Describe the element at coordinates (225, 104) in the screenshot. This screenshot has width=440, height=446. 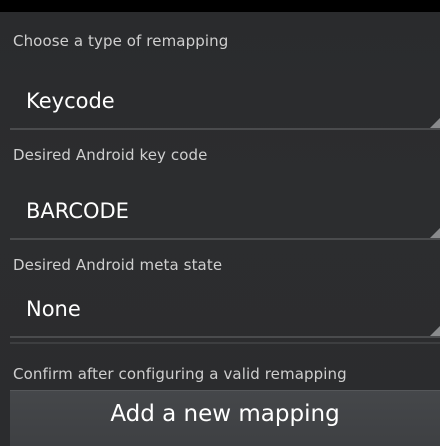
I see `remapping-type-spinner: Keycode` at that location.